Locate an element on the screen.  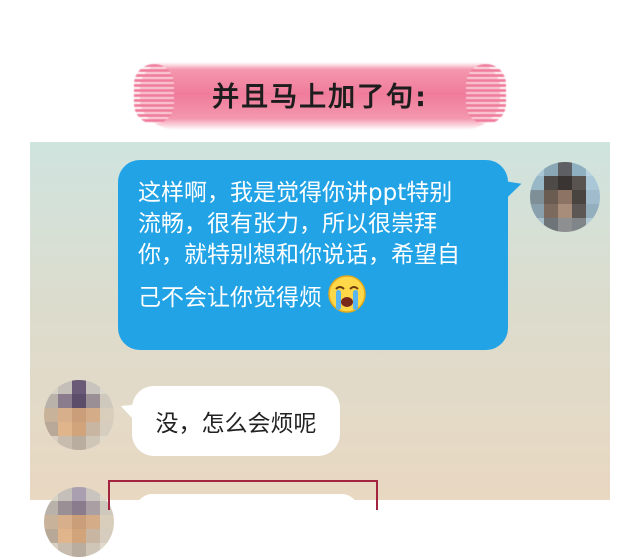
caption-text: 并且马上加了句: is located at coordinates (320, 97).